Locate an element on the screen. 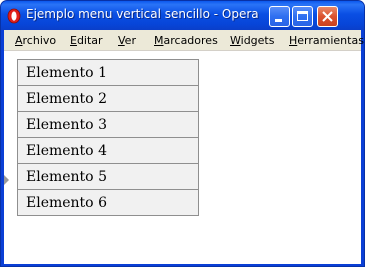 The image size is (365, 267). close-icon is located at coordinates (327, 16).